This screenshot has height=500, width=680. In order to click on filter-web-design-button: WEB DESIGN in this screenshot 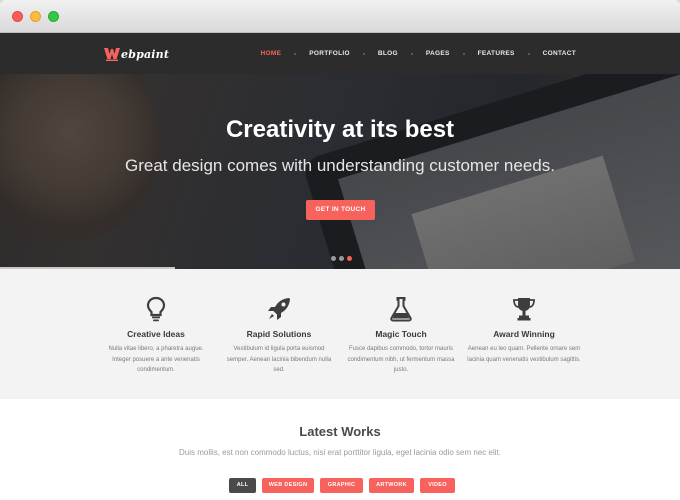, I will do `click(288, 485)`.